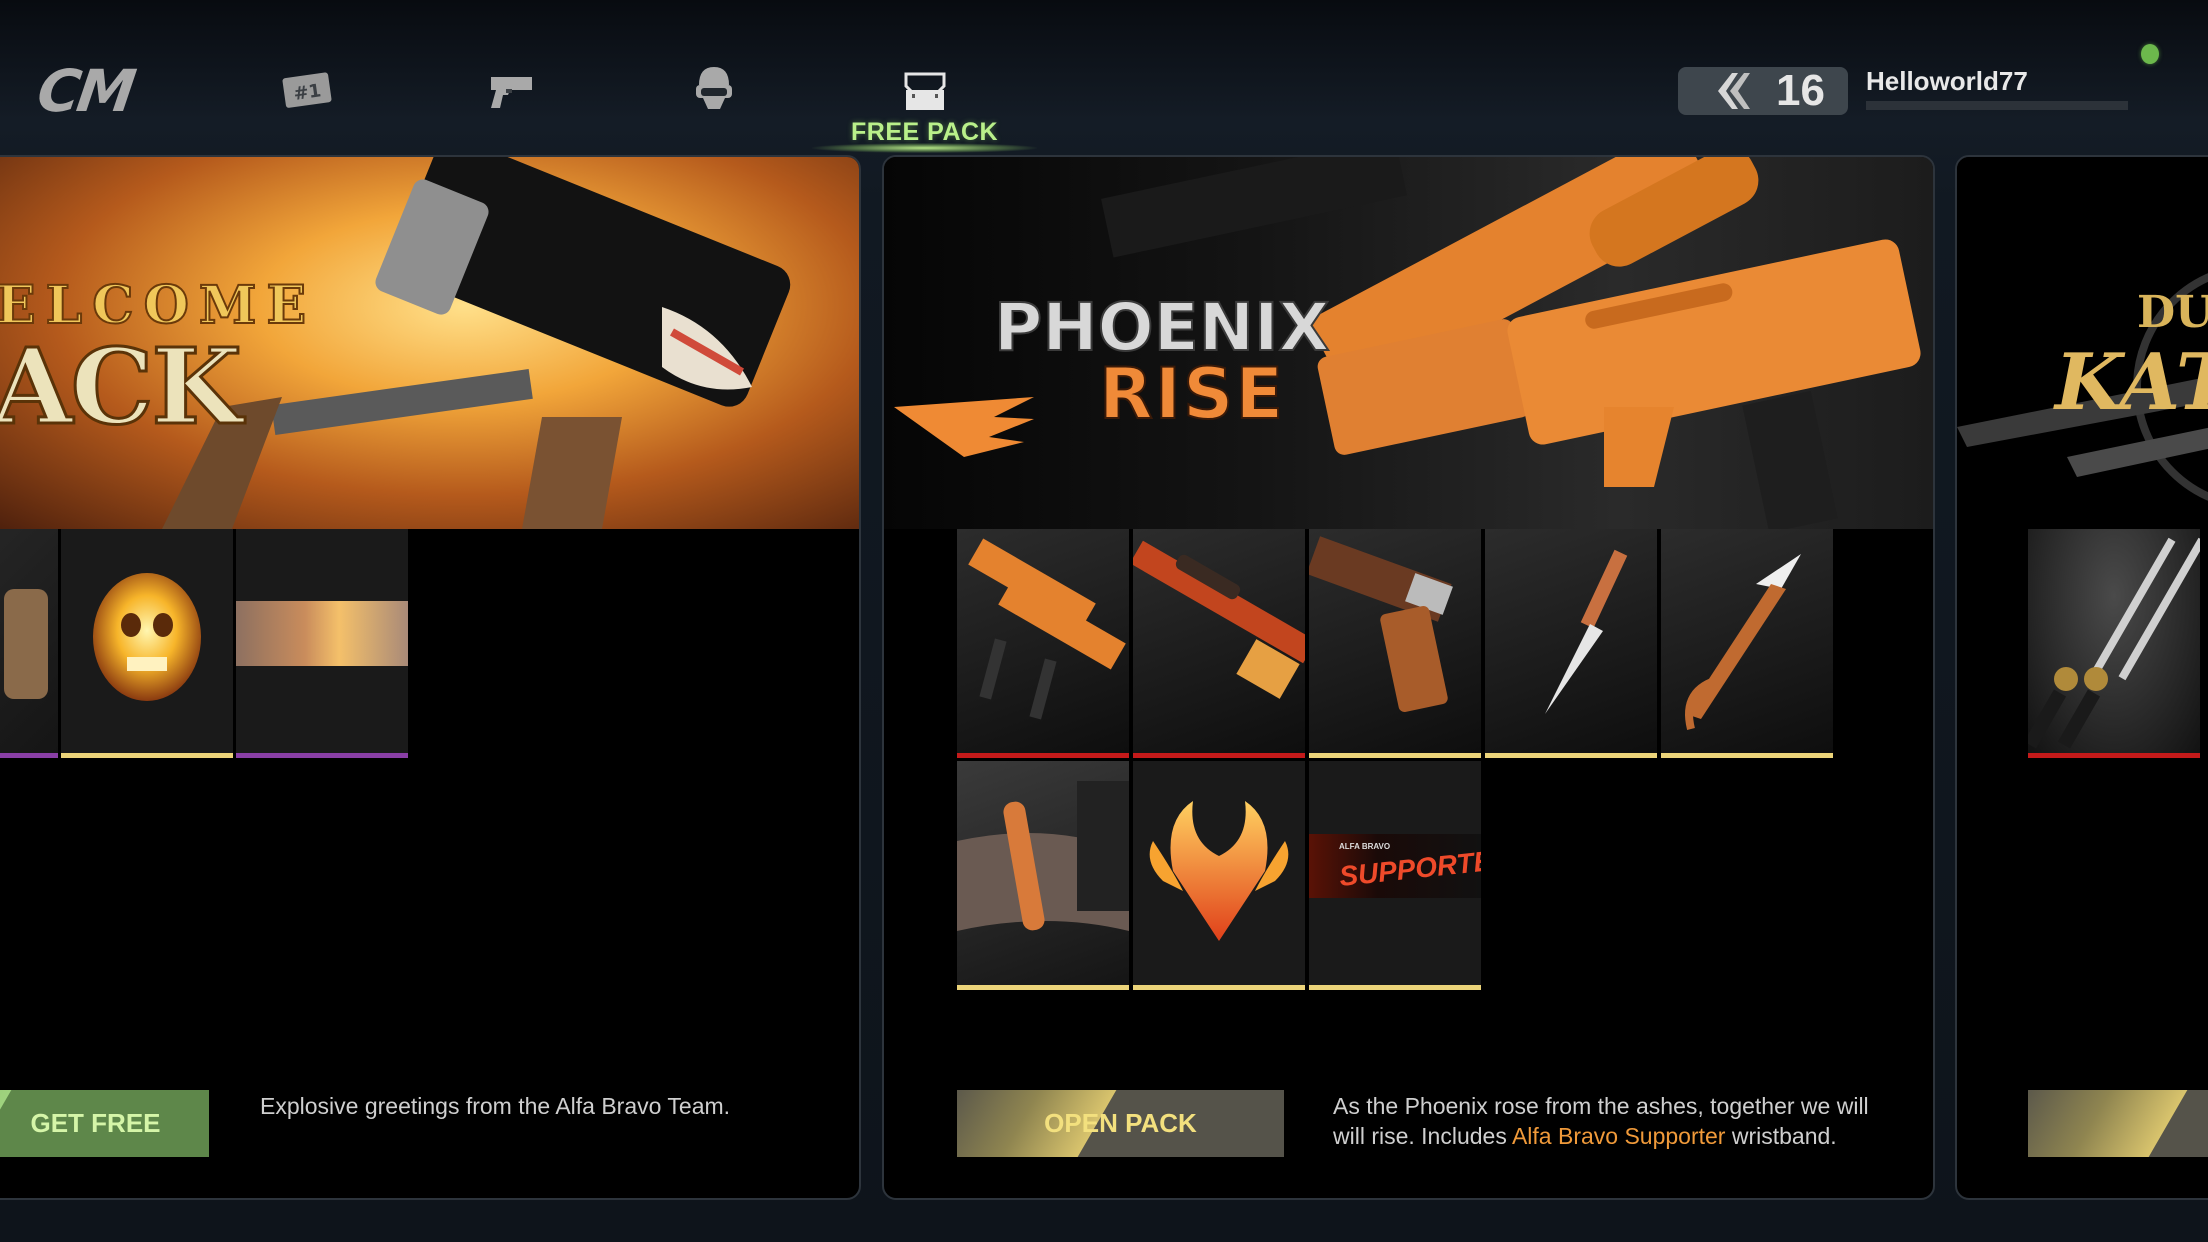 This screenshot has height=1242, width=2208. I want to click on online-status-indicator, so click(2150, 54).